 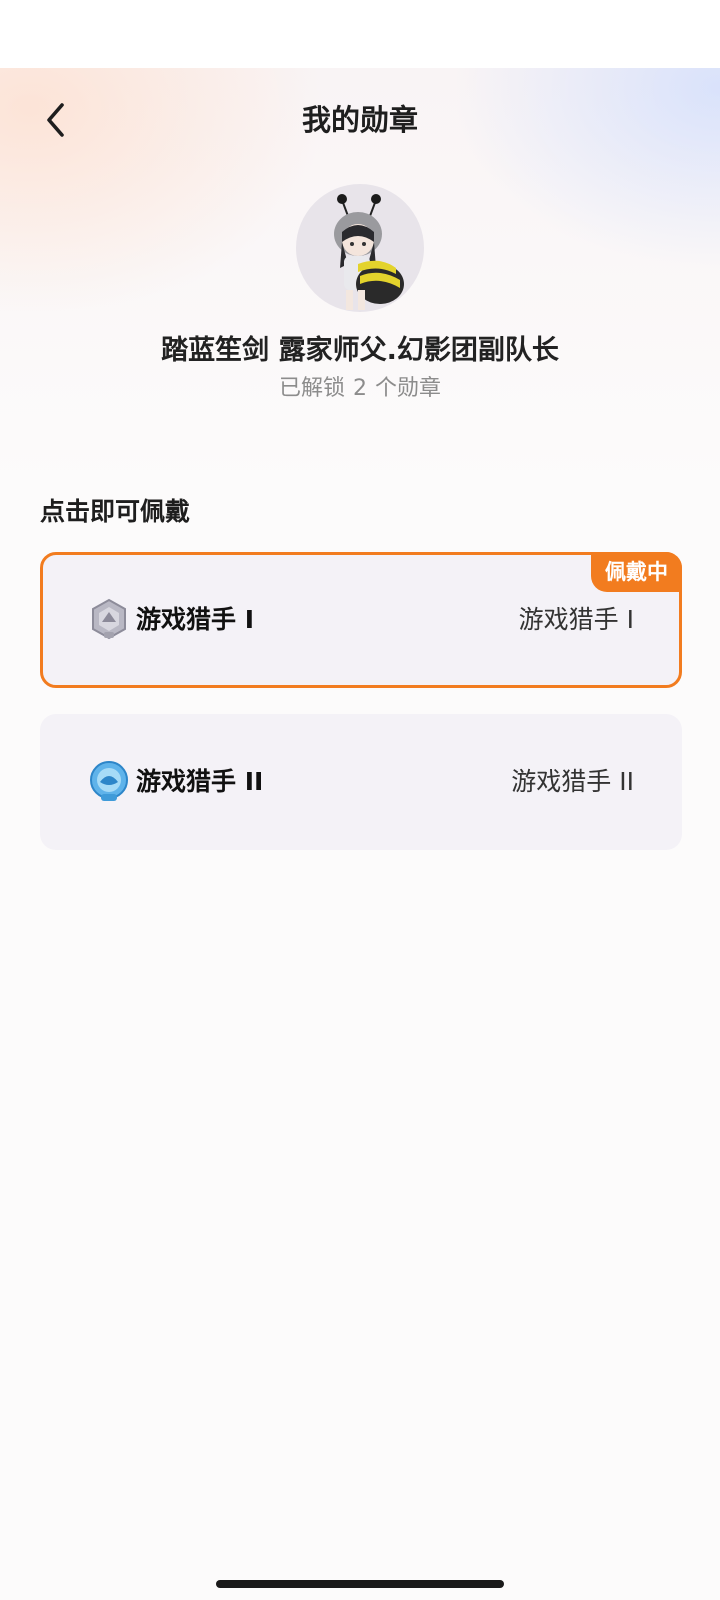 What do you see at coordinates (360, 1584) in the screenshot?
I see `home-indicator` at bounding box center [360, 1584].